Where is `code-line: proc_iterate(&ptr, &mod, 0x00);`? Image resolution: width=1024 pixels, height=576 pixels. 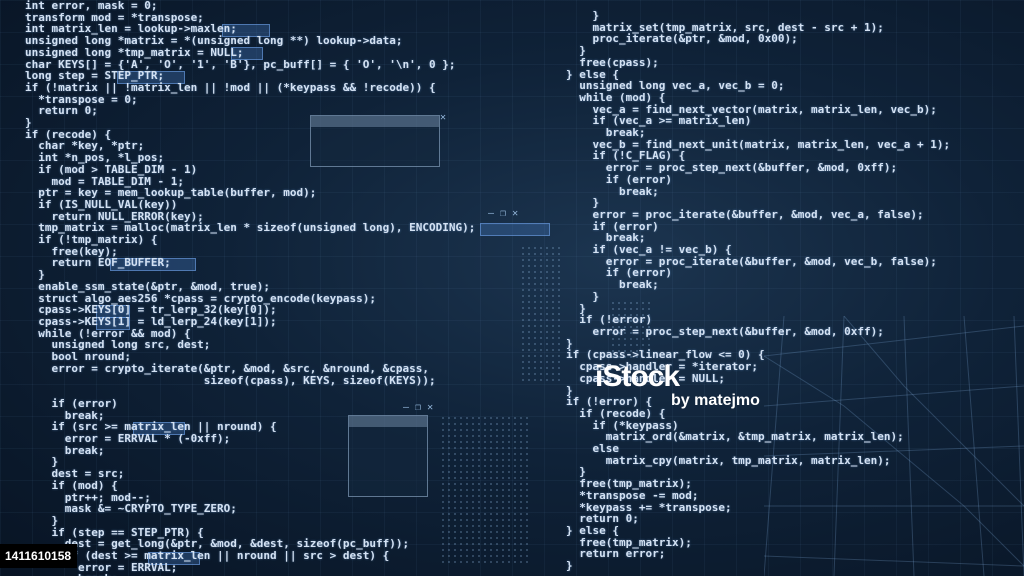
code-line: proc_iterate(&ptr, &mod, 0x00); is located at coordinates (682, 39).